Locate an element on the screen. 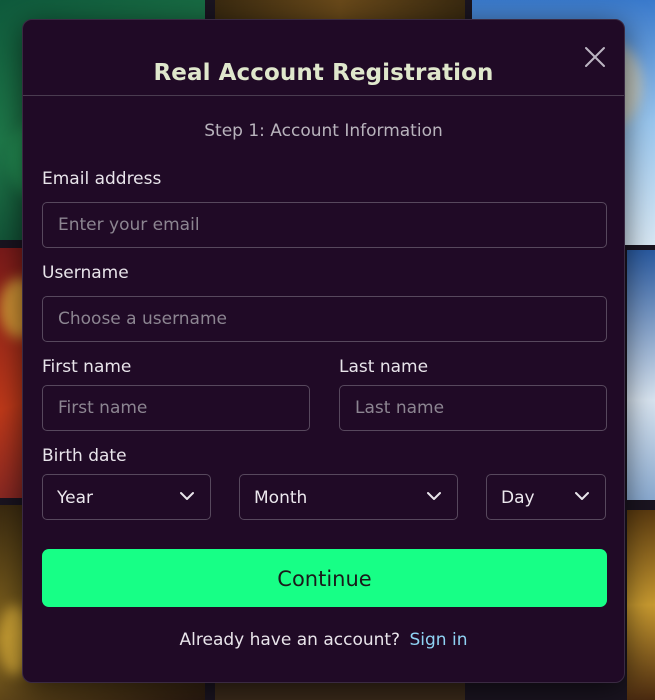 Image resolution: width=655 pixels, height=700 pixels. username-label: Username is located at coordinates (85, 273).